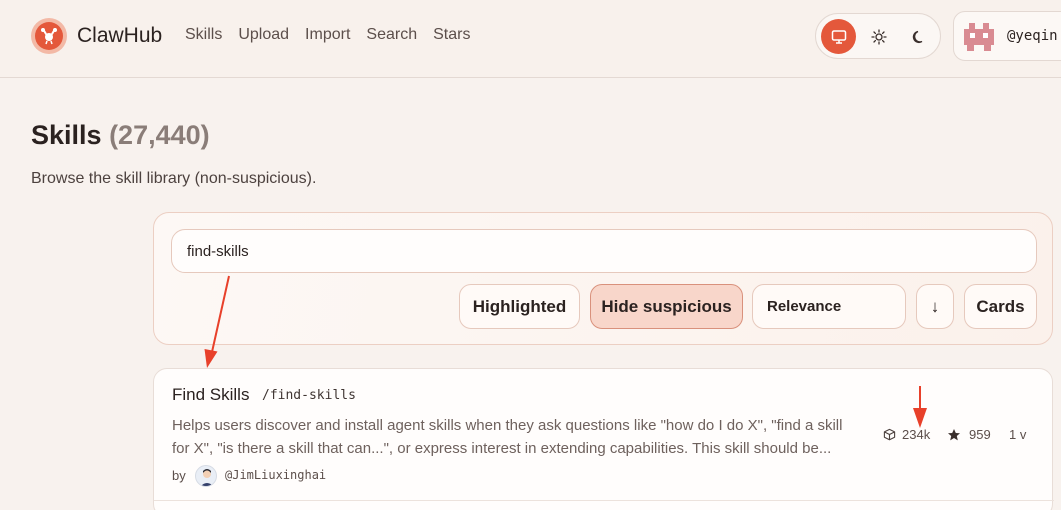  I want to click on sort-select-value: Relevance, so click(804, 306).